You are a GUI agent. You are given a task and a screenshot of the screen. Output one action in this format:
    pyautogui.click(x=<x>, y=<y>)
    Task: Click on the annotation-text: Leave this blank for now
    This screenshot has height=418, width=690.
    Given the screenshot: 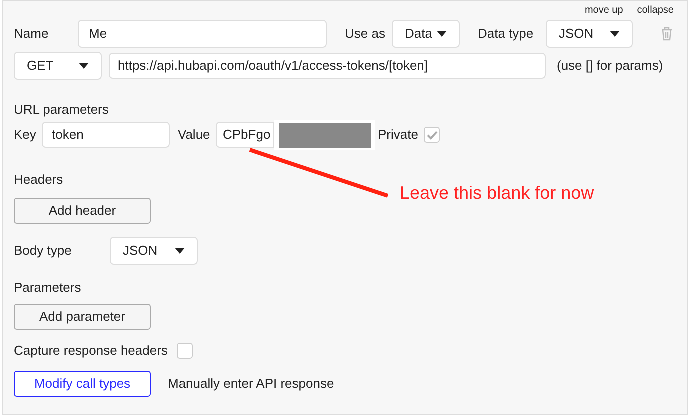 What is the action you would take?
    pyautogui.click(x=497, y=193)
    